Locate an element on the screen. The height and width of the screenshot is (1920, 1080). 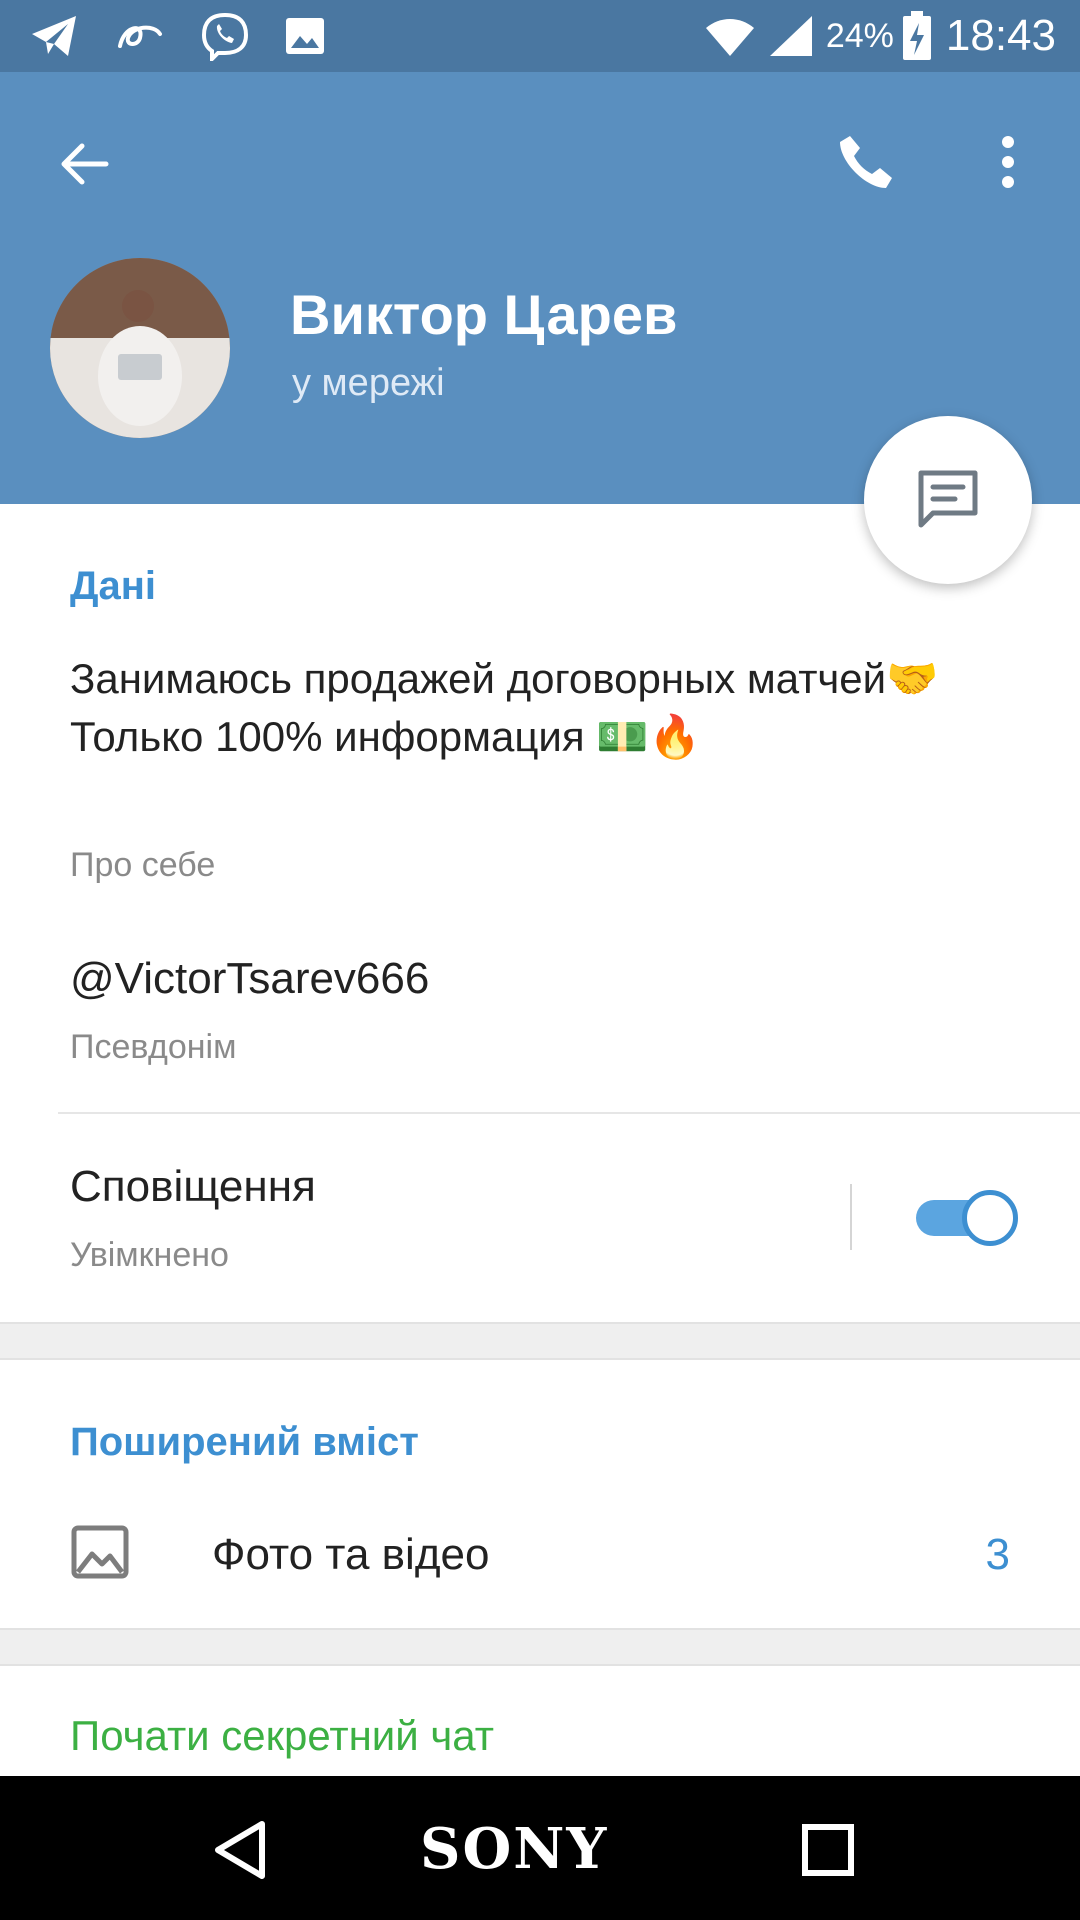
start-secret-chat-button: Почати секретний чат is located at coordinates (282, 1736).